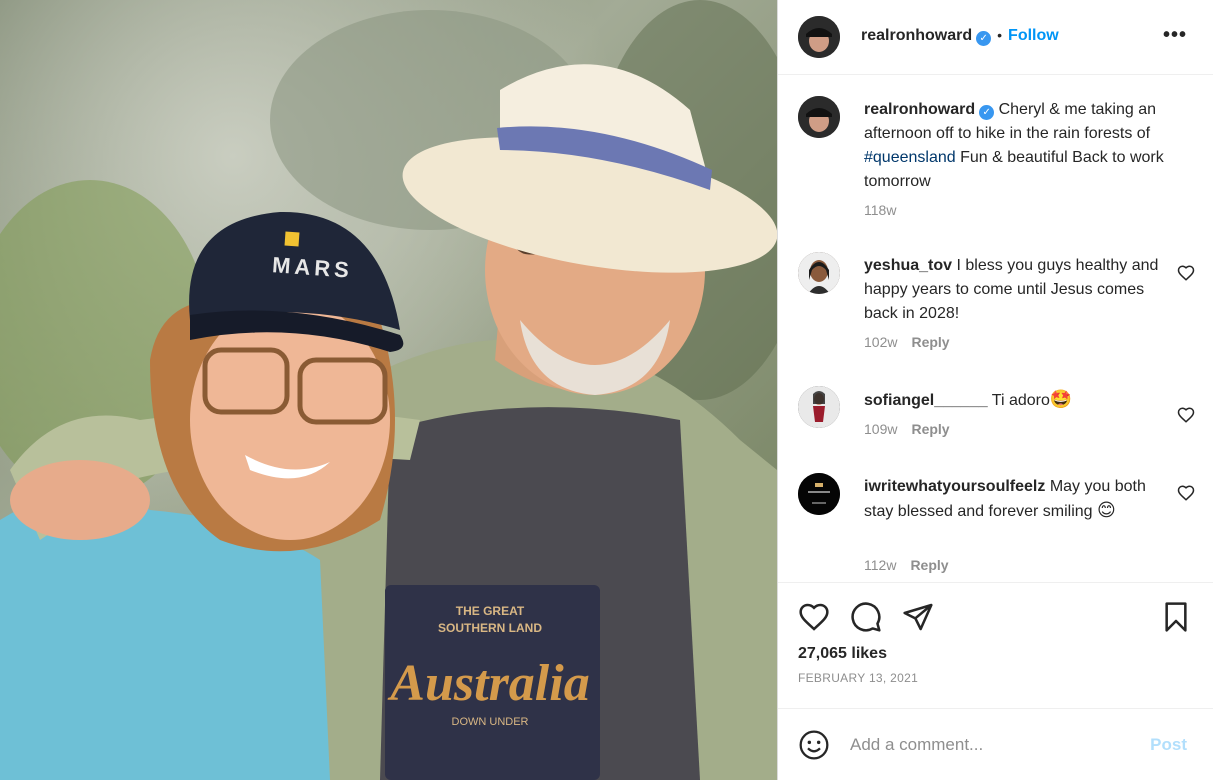 Image resolution: width=1213 pixels, height=780 pixels. What do you see at coordinates (1061, 399) in the screenshot?
I see `star-struck-emoji: 🤩` at bounding box center [1061, 399].